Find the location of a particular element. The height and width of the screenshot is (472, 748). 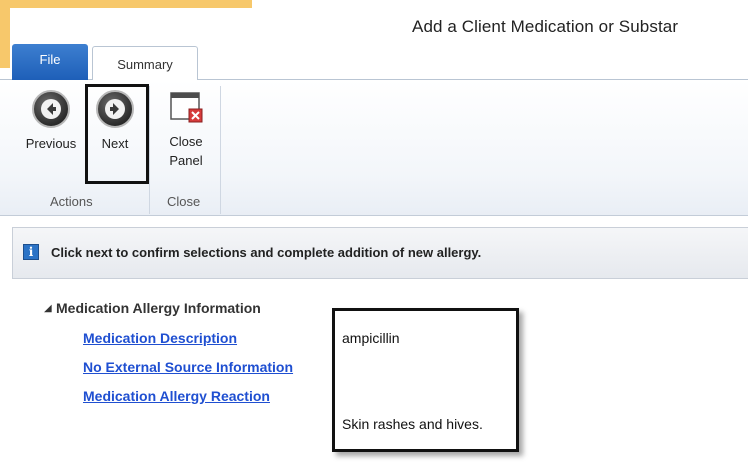

medication-description-link: Medication Description is located at coordinates (160, 338).